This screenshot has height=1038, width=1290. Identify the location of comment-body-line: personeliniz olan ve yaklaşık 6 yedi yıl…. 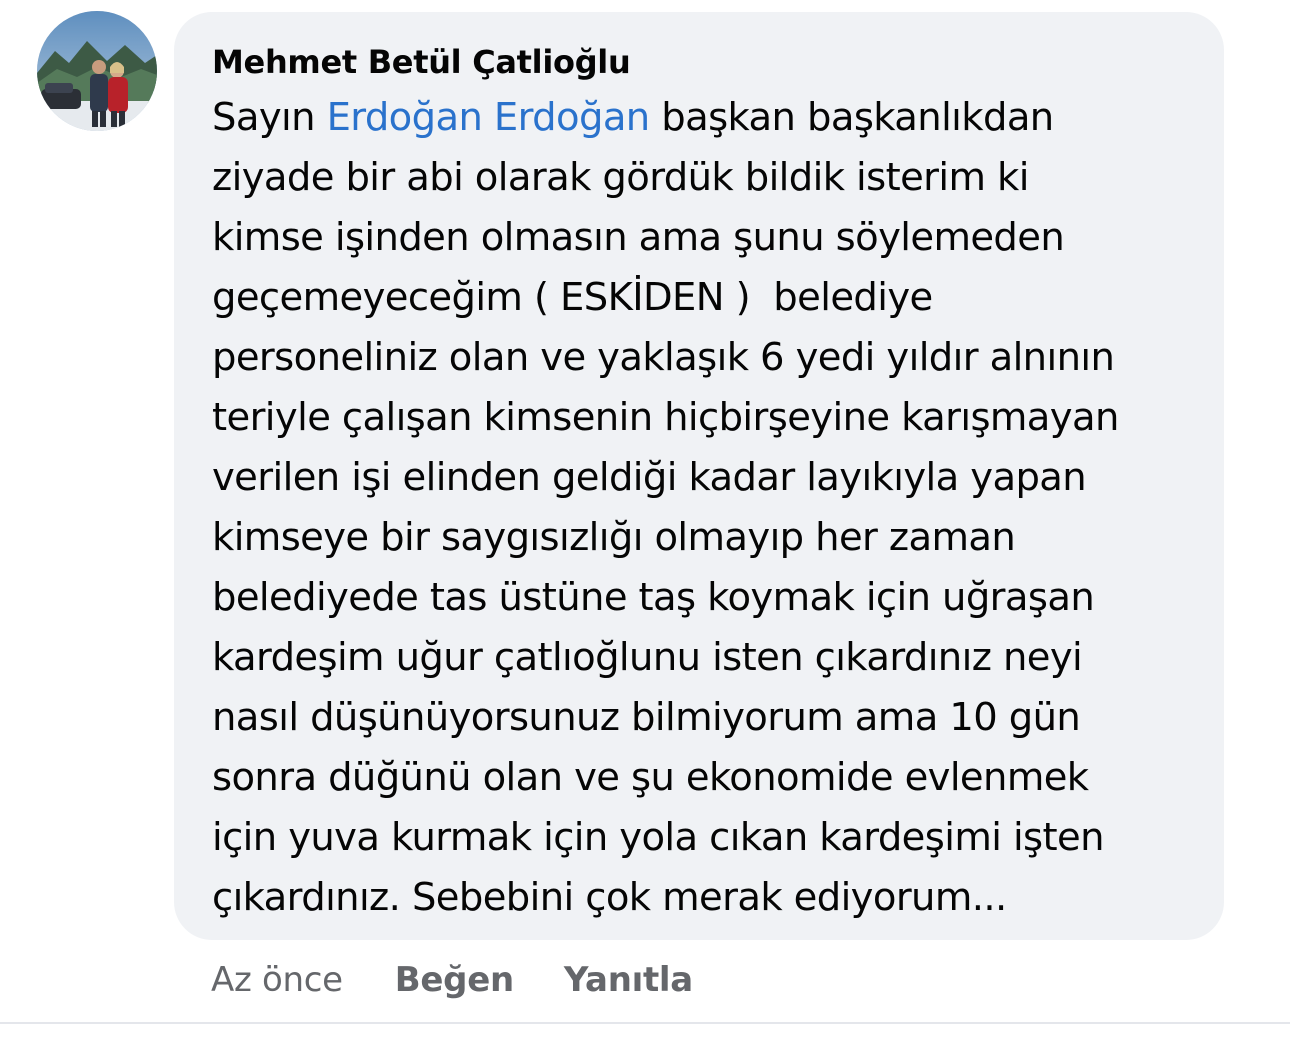
(663, 357).